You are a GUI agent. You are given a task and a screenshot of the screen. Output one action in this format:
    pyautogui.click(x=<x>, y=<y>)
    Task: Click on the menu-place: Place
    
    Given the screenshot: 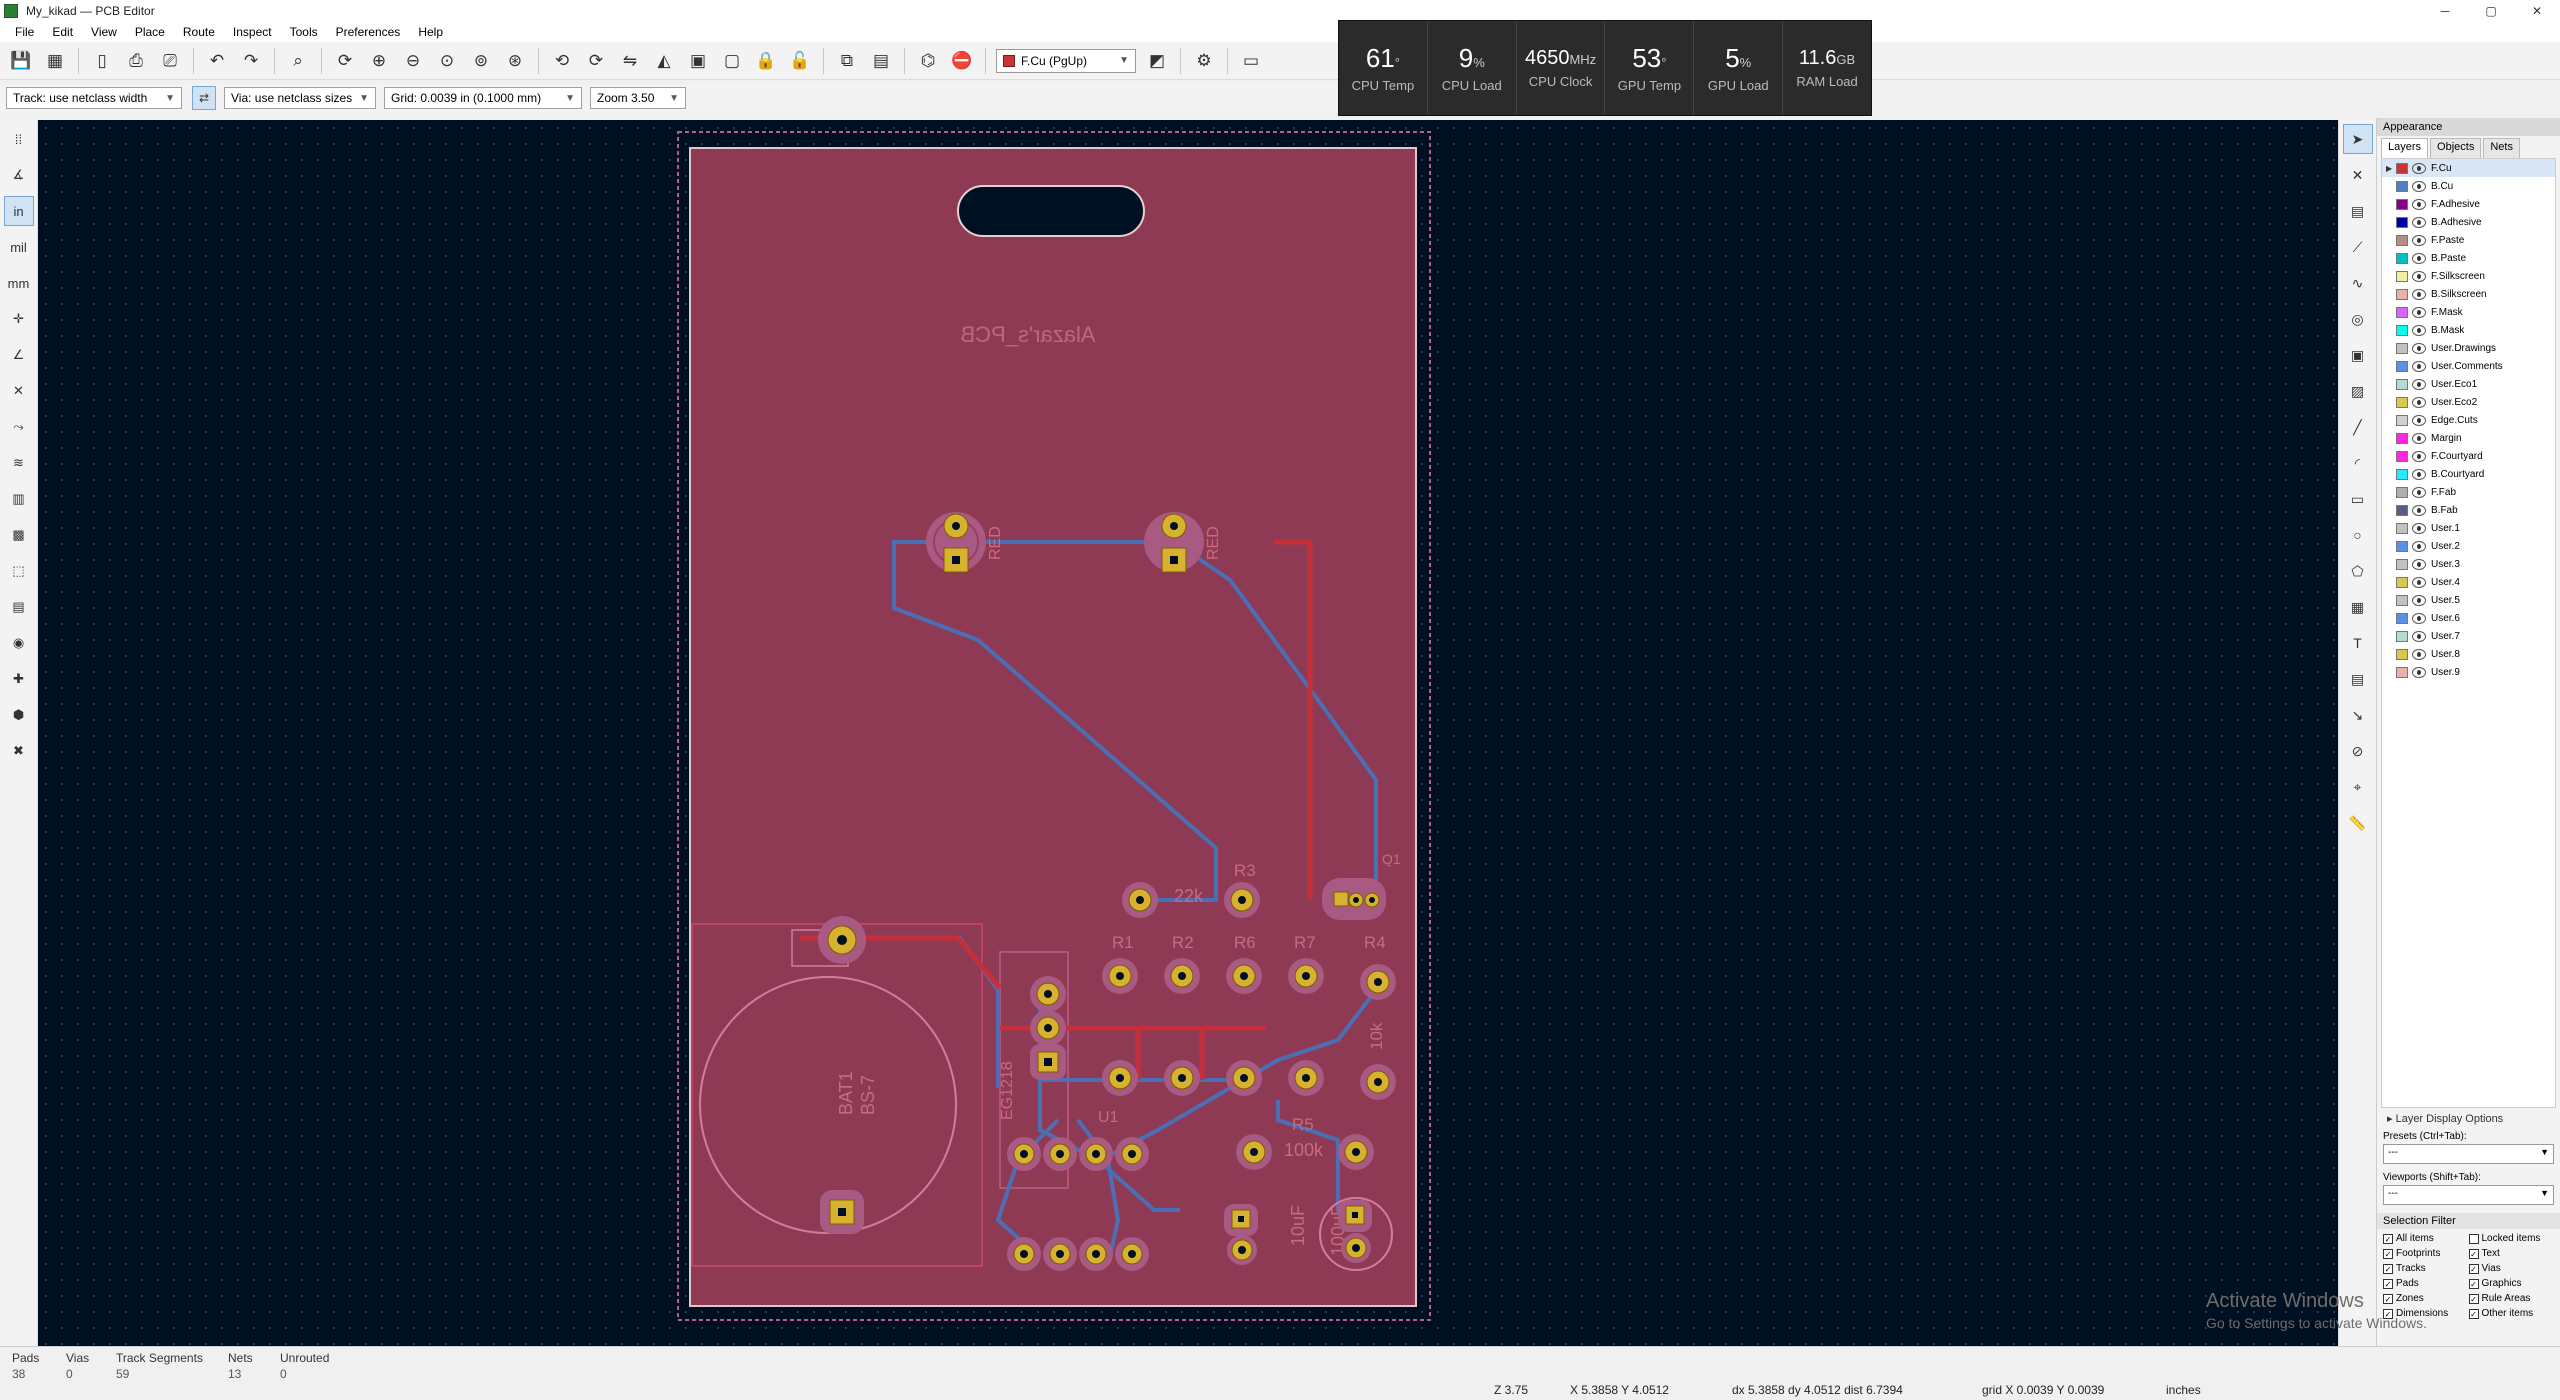 What is the action you would take?
    pyautogui.click(x=150, y=32)
    